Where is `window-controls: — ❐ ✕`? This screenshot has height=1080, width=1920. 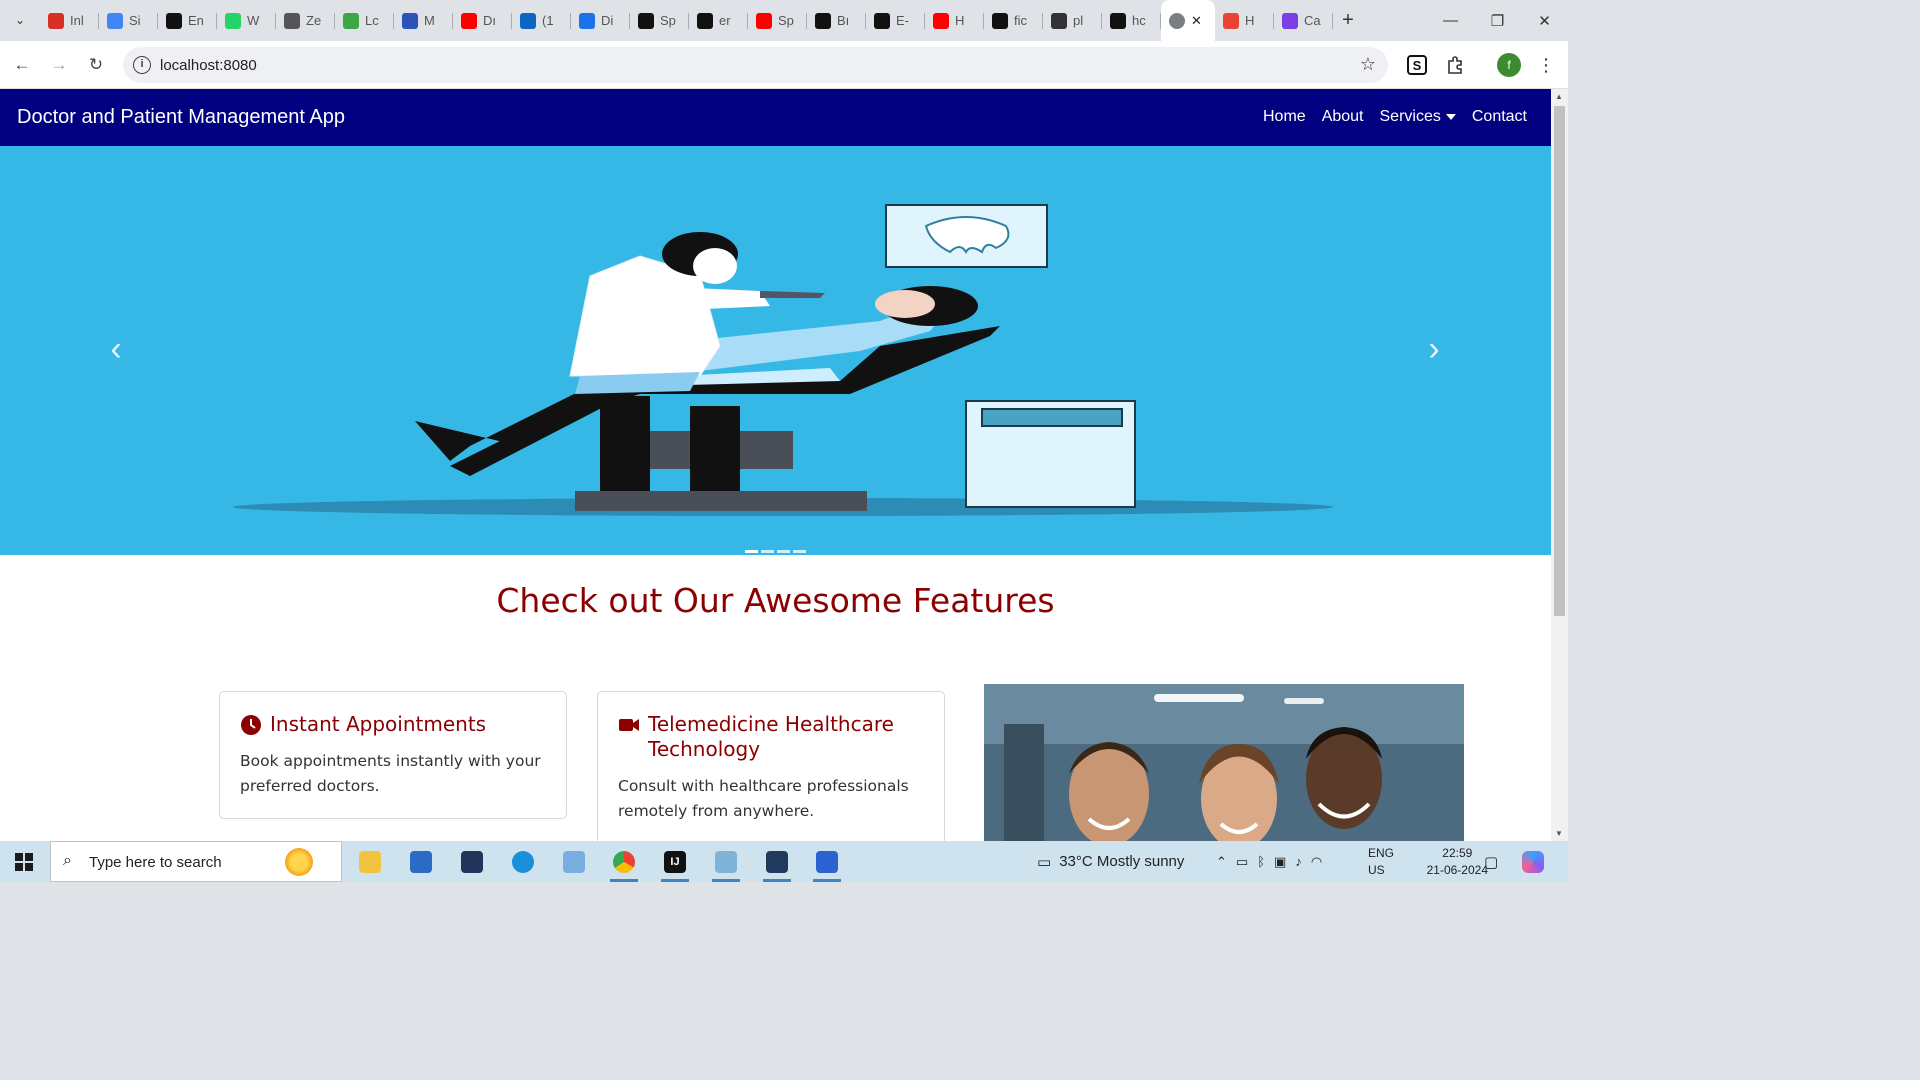 window-controls: — ❐ ✕ is located at coordinates (1497, 20).